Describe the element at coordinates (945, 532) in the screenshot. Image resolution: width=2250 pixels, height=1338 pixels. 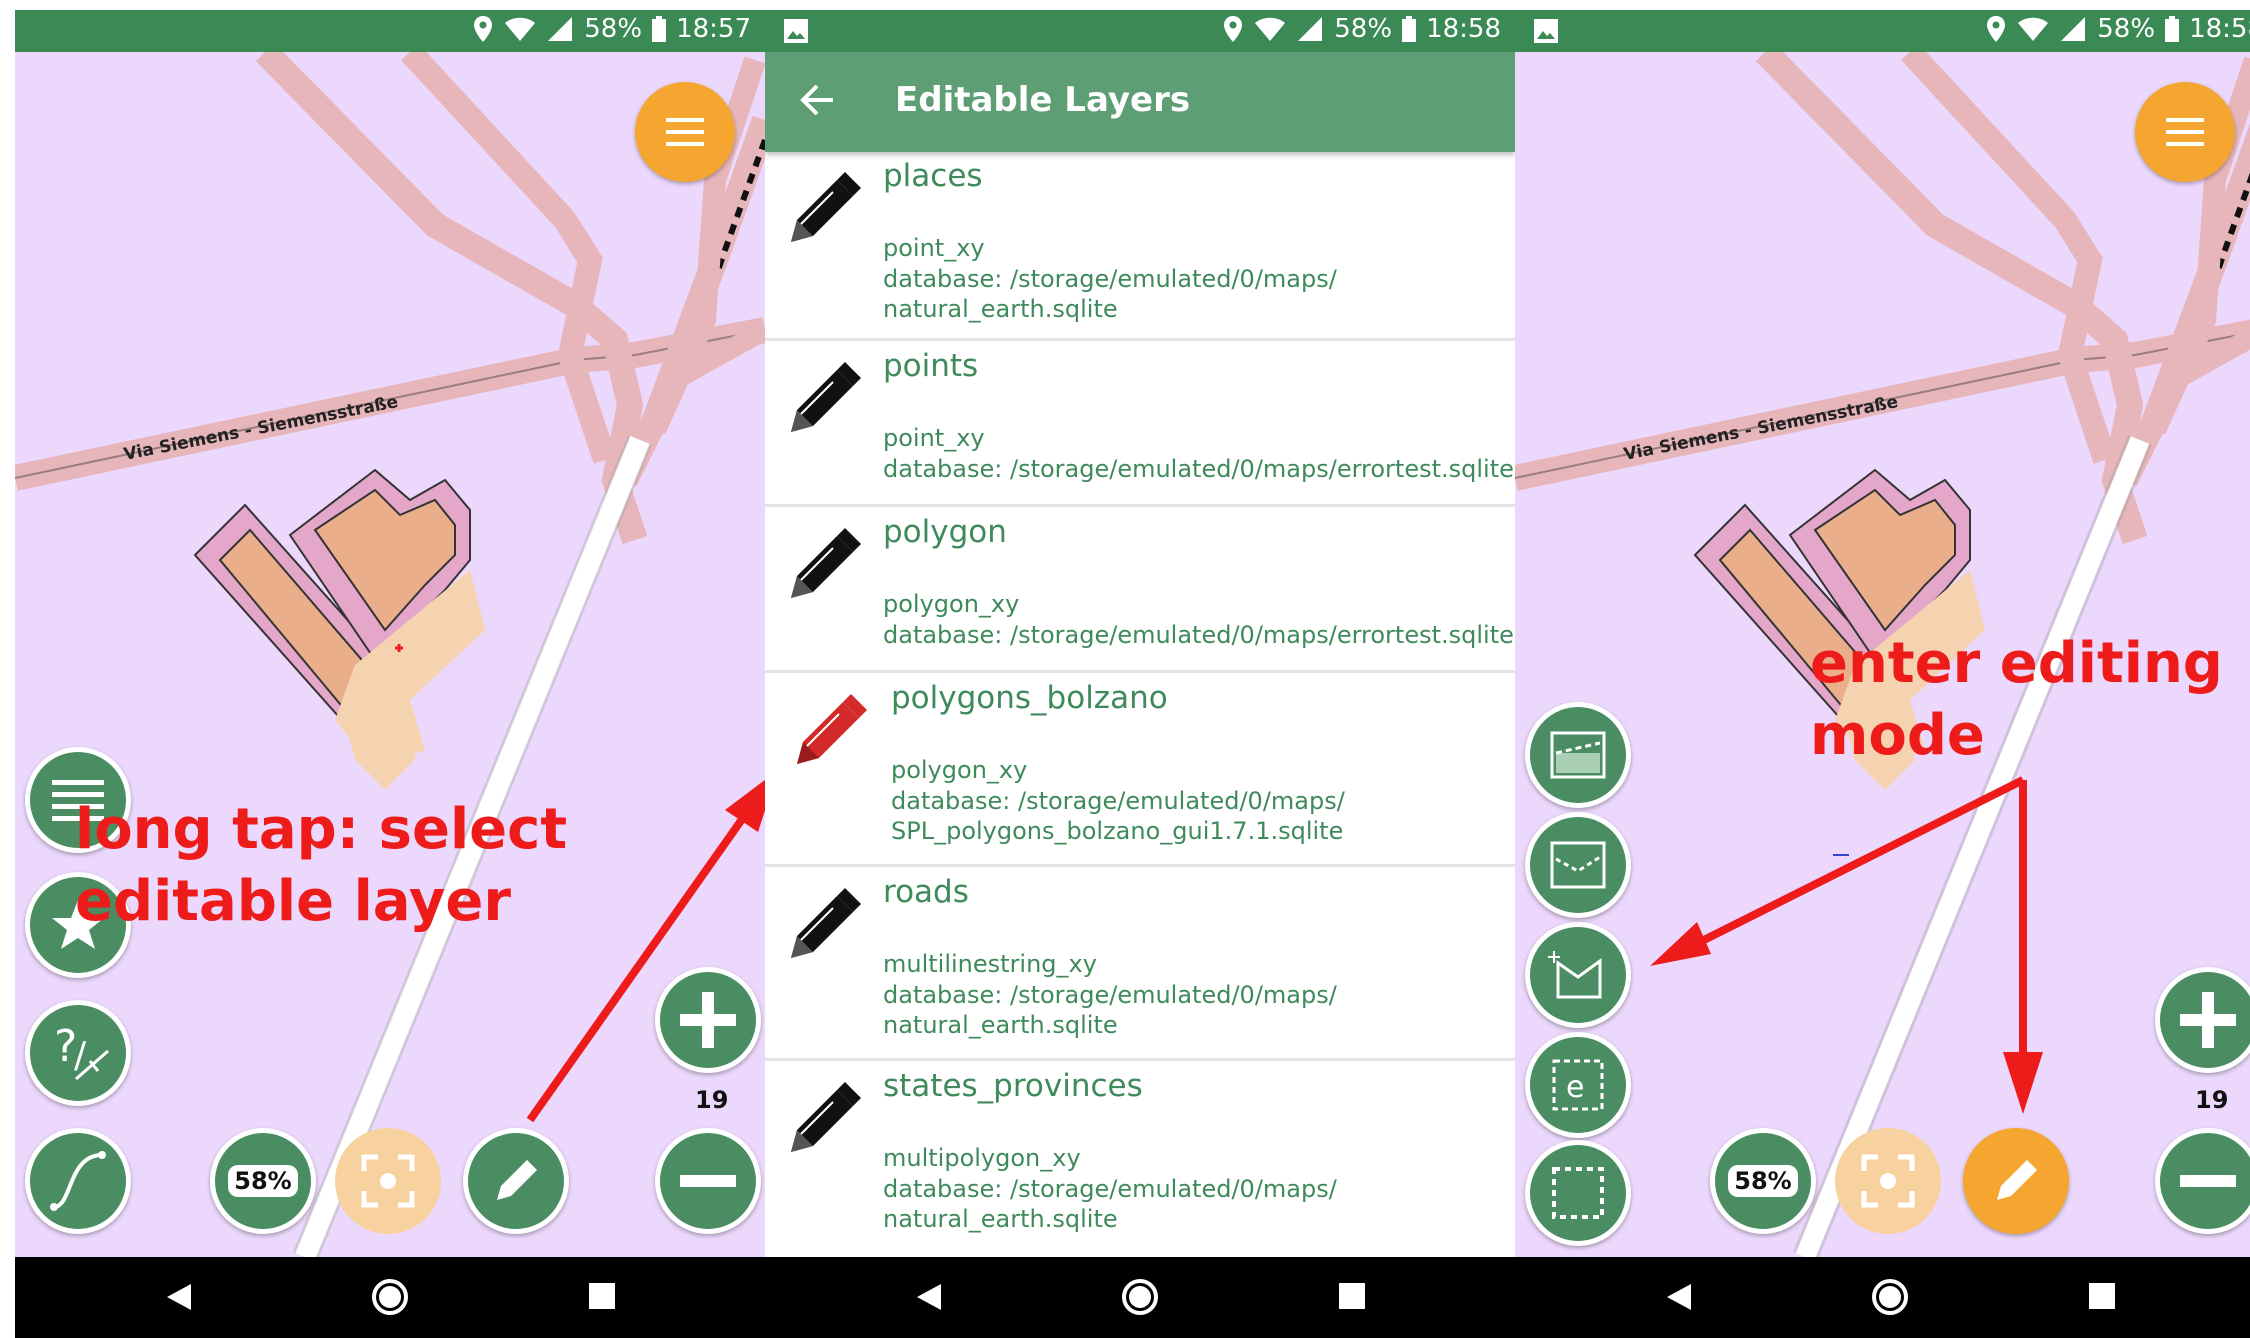
I see `layer-name: polygon` at that location.